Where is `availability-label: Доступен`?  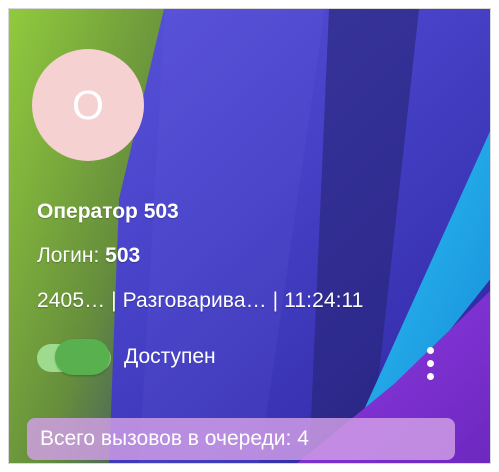 availability-label: Доступен is located at coordinates (170, 356).